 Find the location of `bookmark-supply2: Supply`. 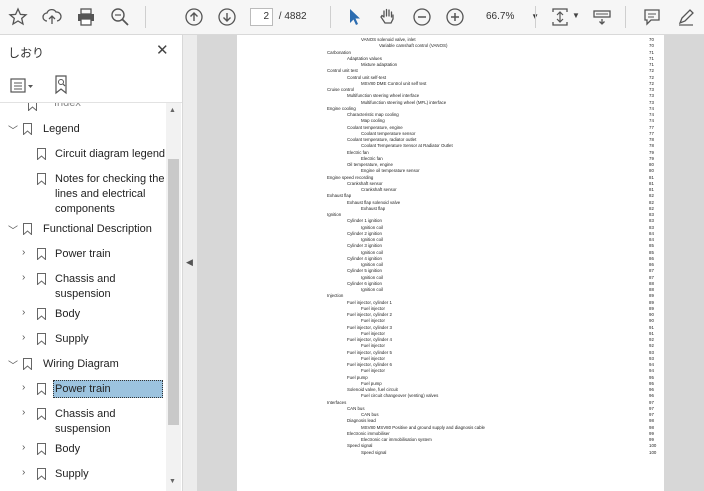

bookmark-supply2: Supply is located at coordinates (72, 474).